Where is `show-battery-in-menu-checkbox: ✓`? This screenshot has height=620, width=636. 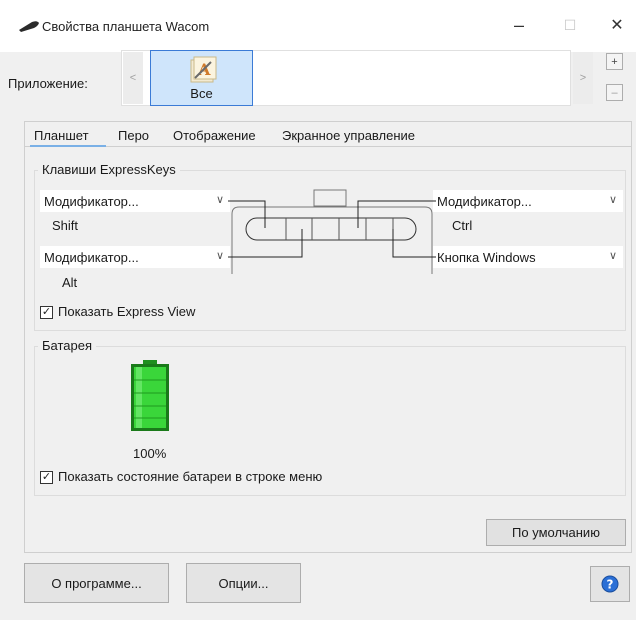 show-battery-in-menu-checkbox: ✓ is located at coordinates (46, 477).